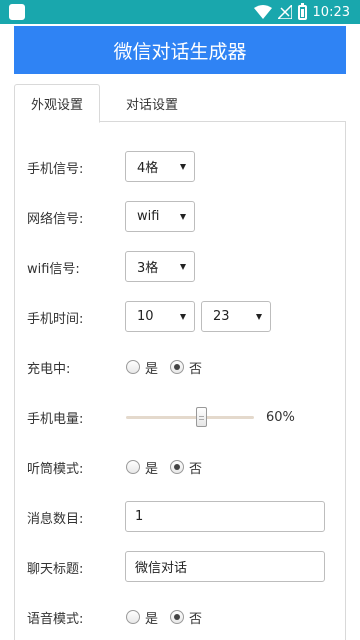  I want to click on earpiece-label: 听筒模式:, so click(55, 469).